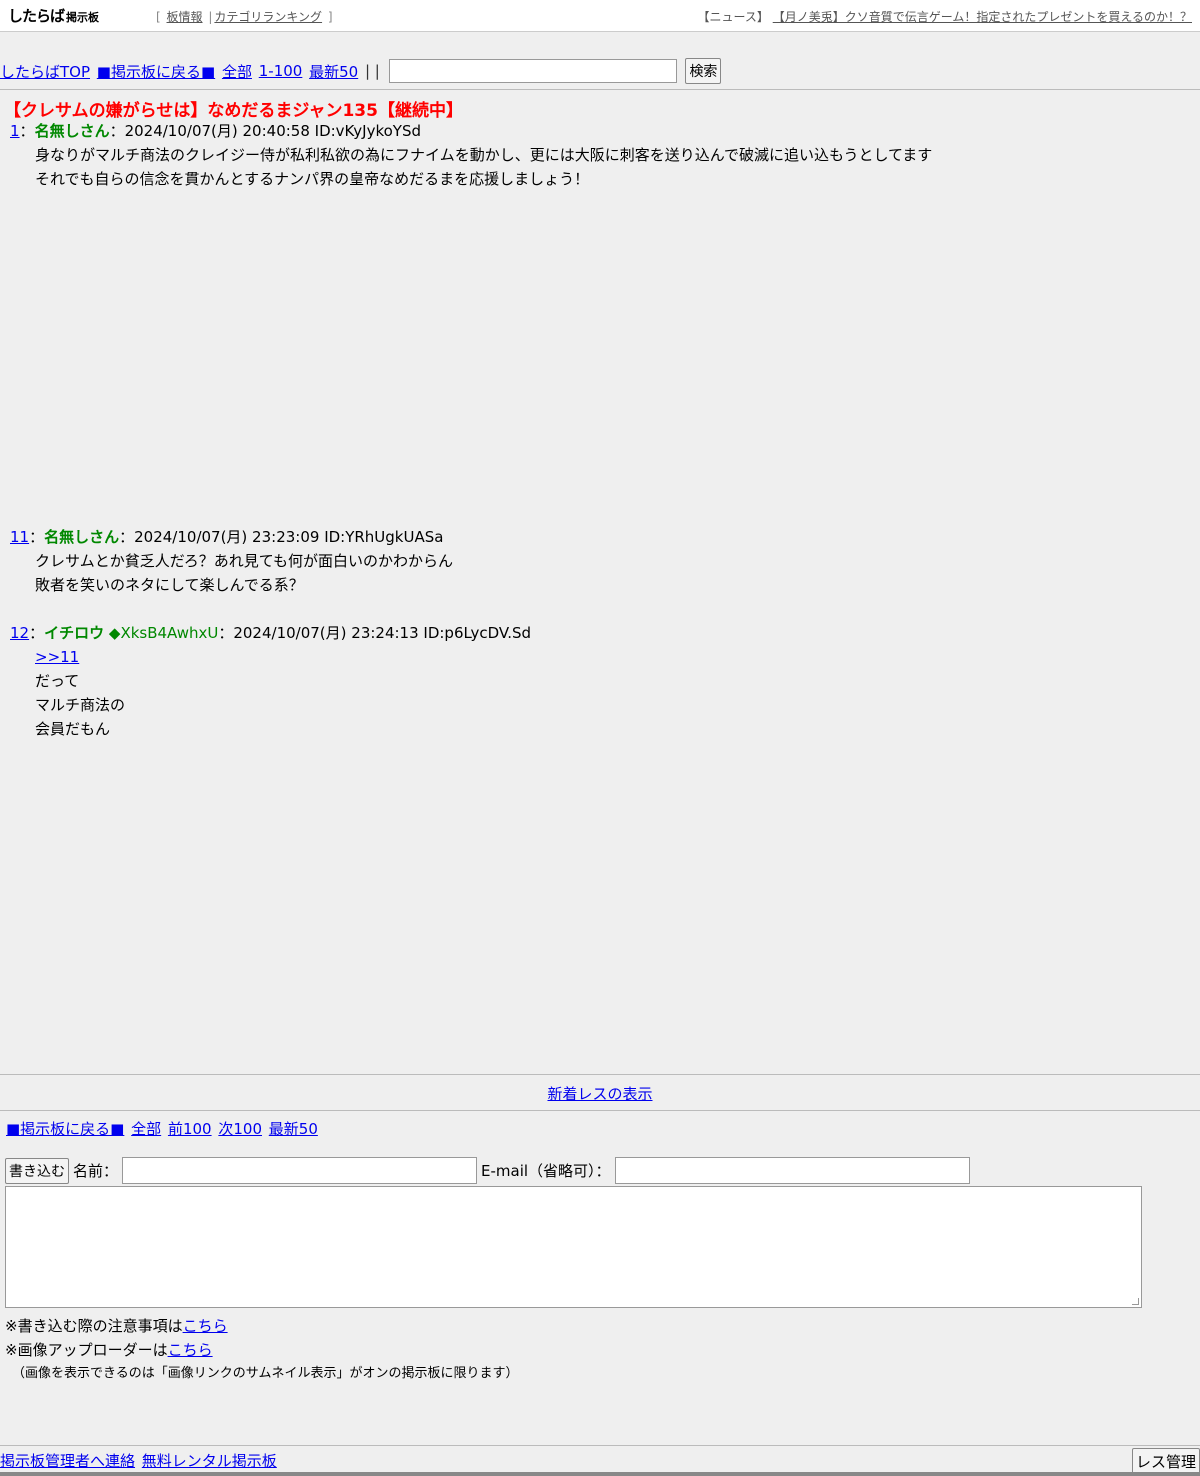  Describe the element at coordinates (703, 71) in the screenshot. I see `search-button: 検索` at that location.